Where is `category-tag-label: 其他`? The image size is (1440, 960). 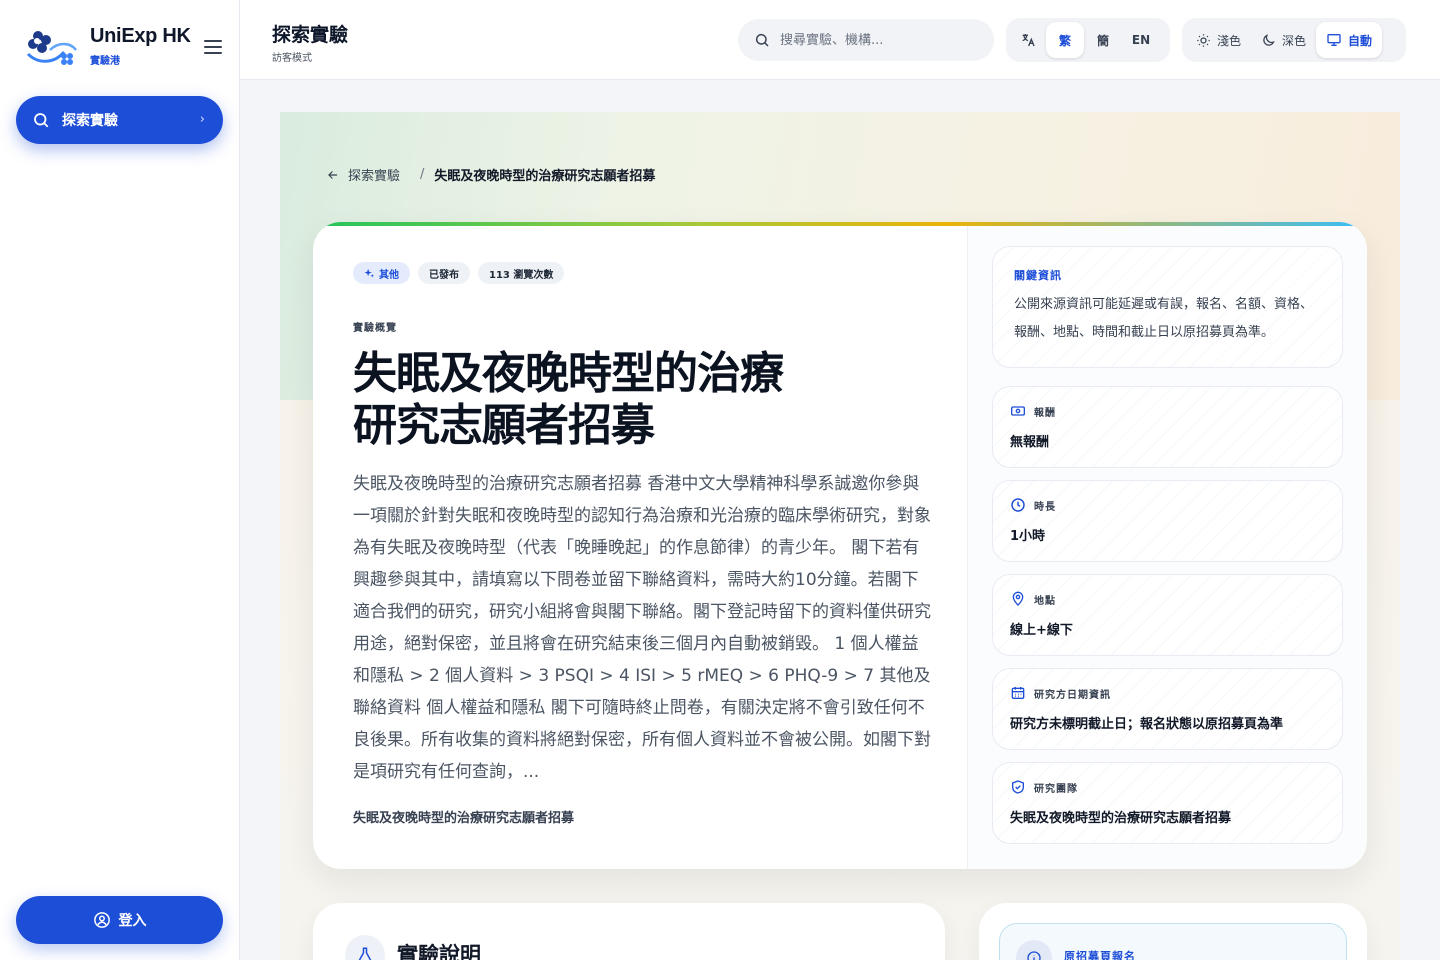
category-tag-label: 其他 is located at coordinates (389, 275).